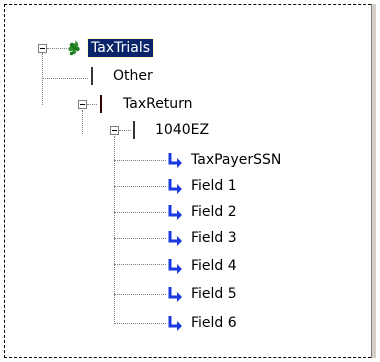 This screenshot has height=362, width=380. Describe the element at coordinates (107, 104) in the screenshot. I see `book-icon` at that location.